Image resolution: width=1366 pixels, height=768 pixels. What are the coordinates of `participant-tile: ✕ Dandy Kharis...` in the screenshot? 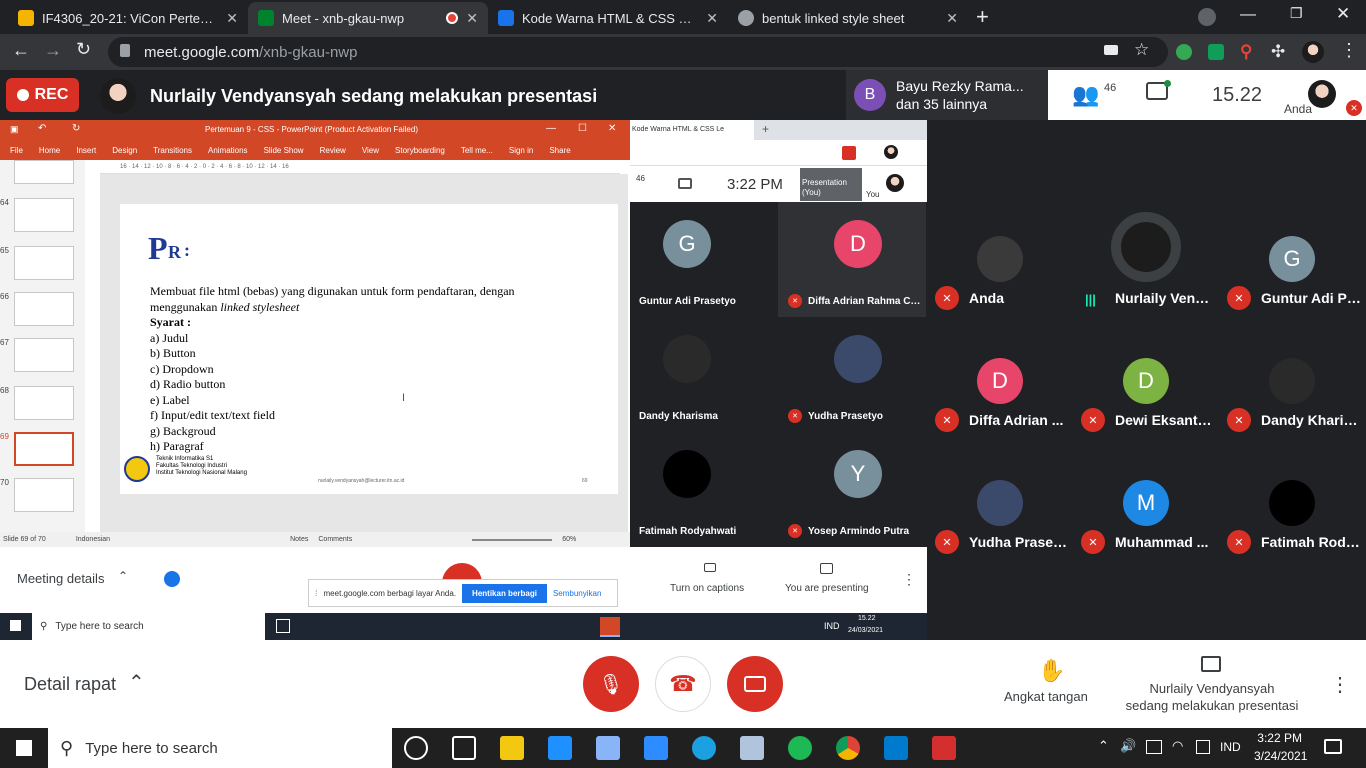 It's located at (1292, 383).